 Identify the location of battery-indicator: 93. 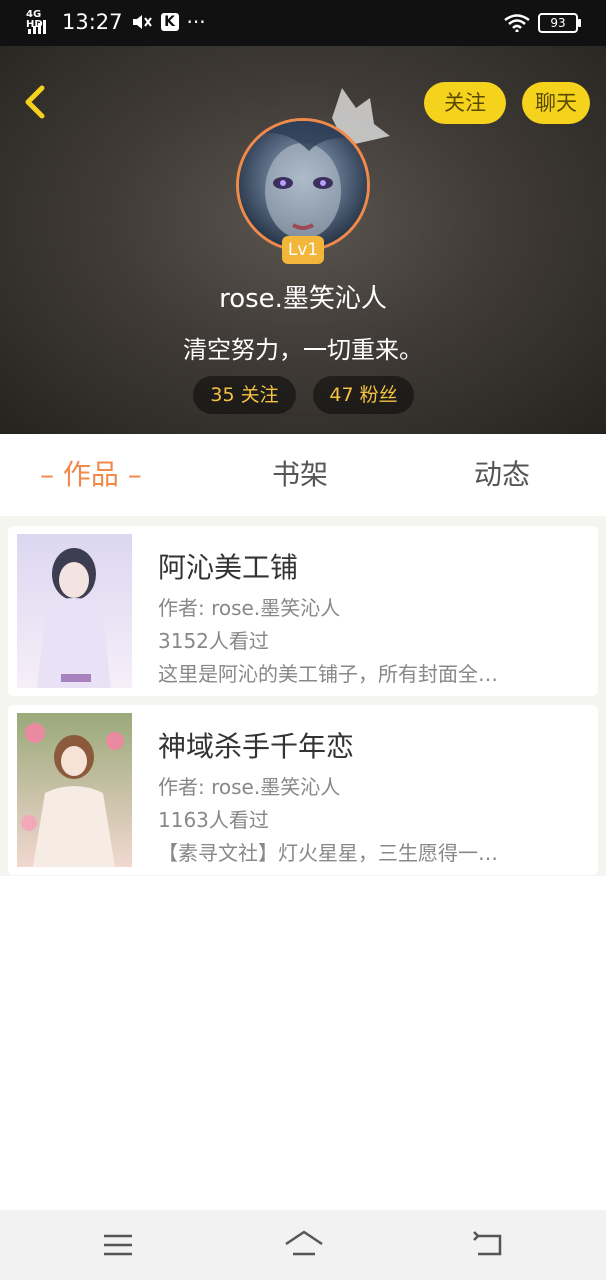
(559, 23).